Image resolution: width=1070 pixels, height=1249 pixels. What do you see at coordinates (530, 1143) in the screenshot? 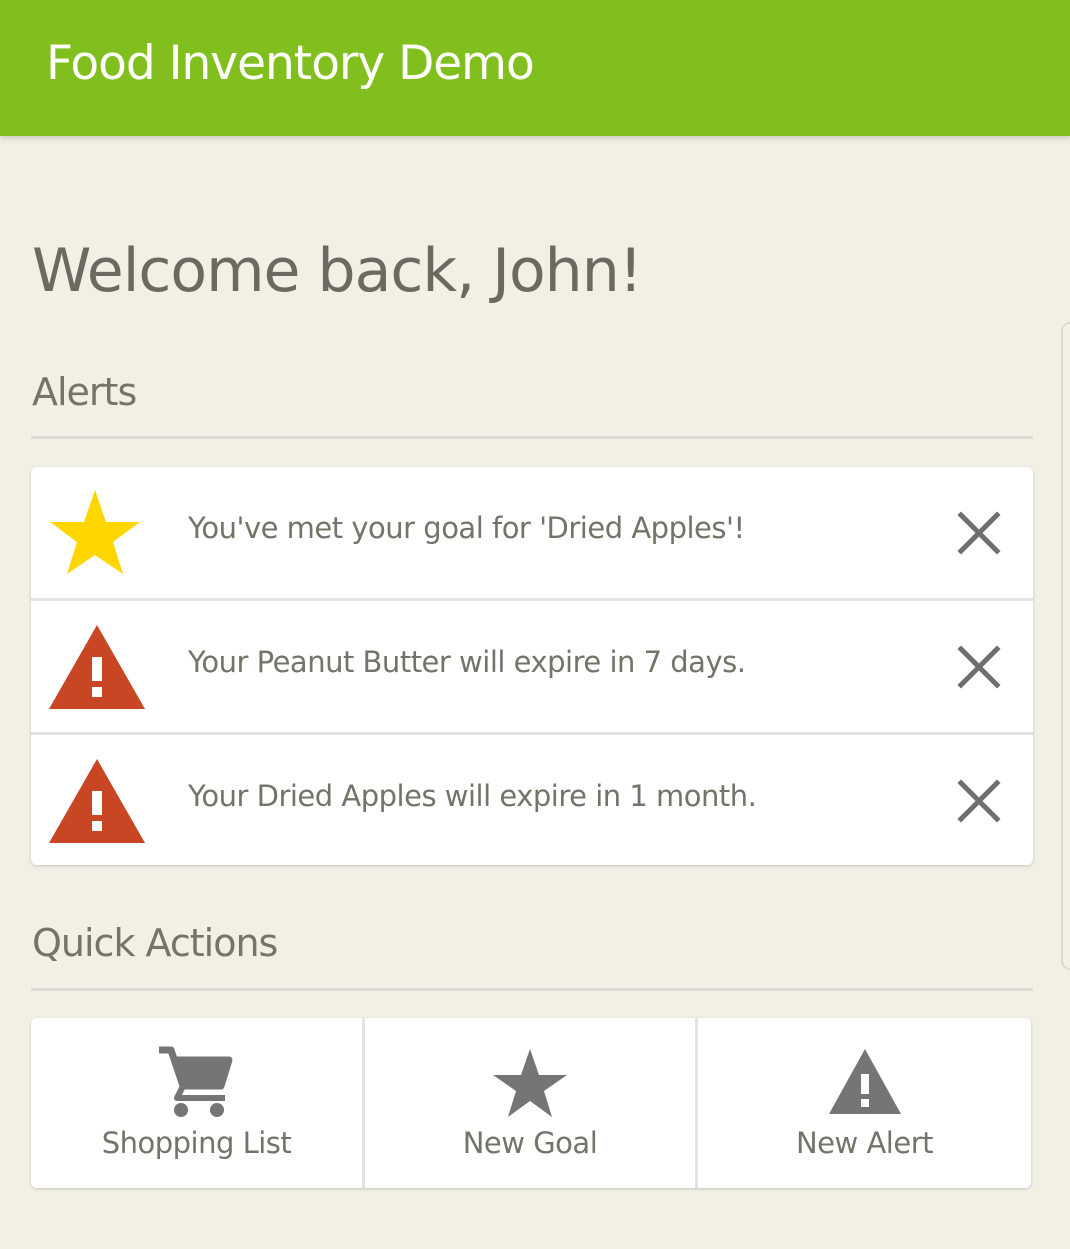
I see `new-goal-label: New Goal` at bounding box center [530, 1143].